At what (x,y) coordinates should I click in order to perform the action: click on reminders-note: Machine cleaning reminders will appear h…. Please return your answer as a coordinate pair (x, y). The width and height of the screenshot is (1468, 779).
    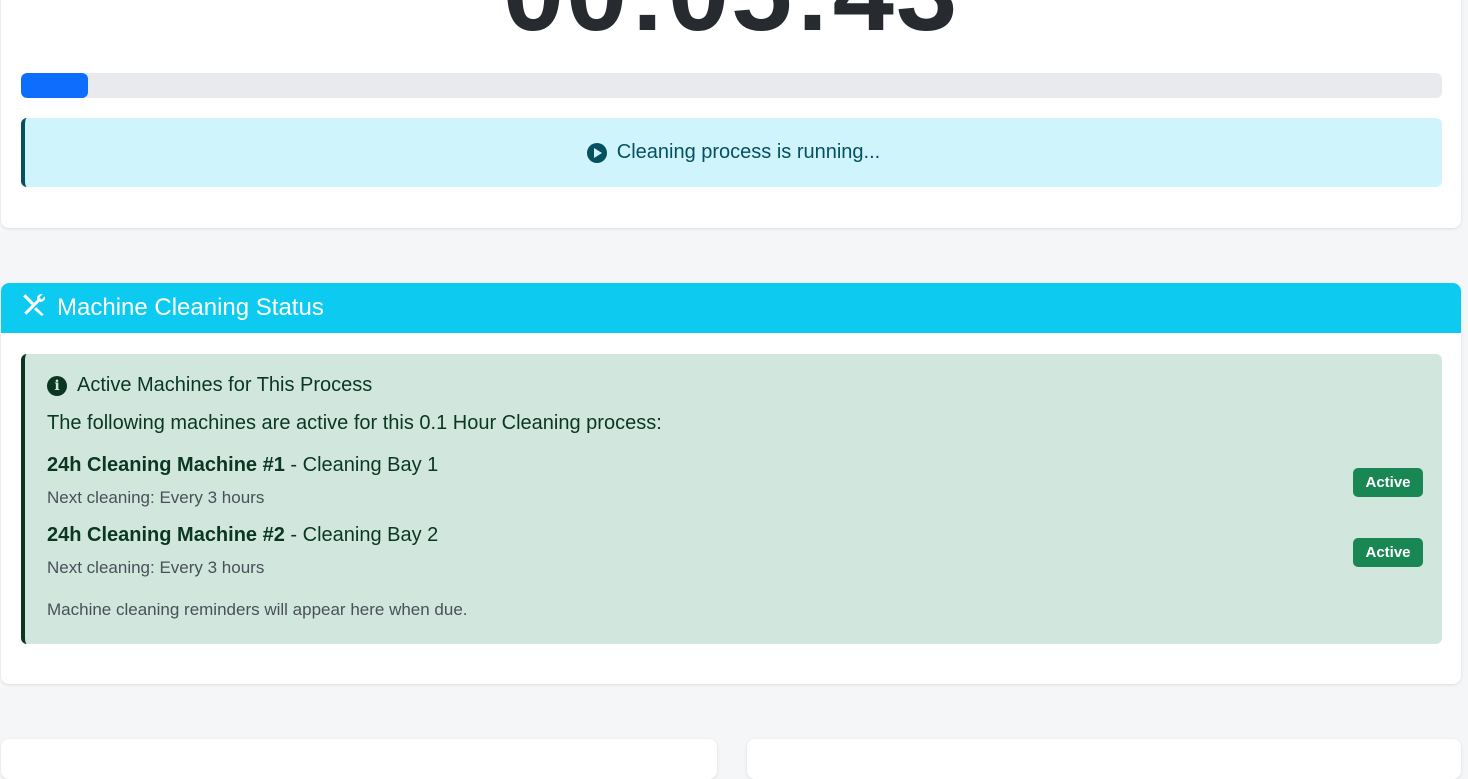
    Looking at the image, I should click on (257, 609).